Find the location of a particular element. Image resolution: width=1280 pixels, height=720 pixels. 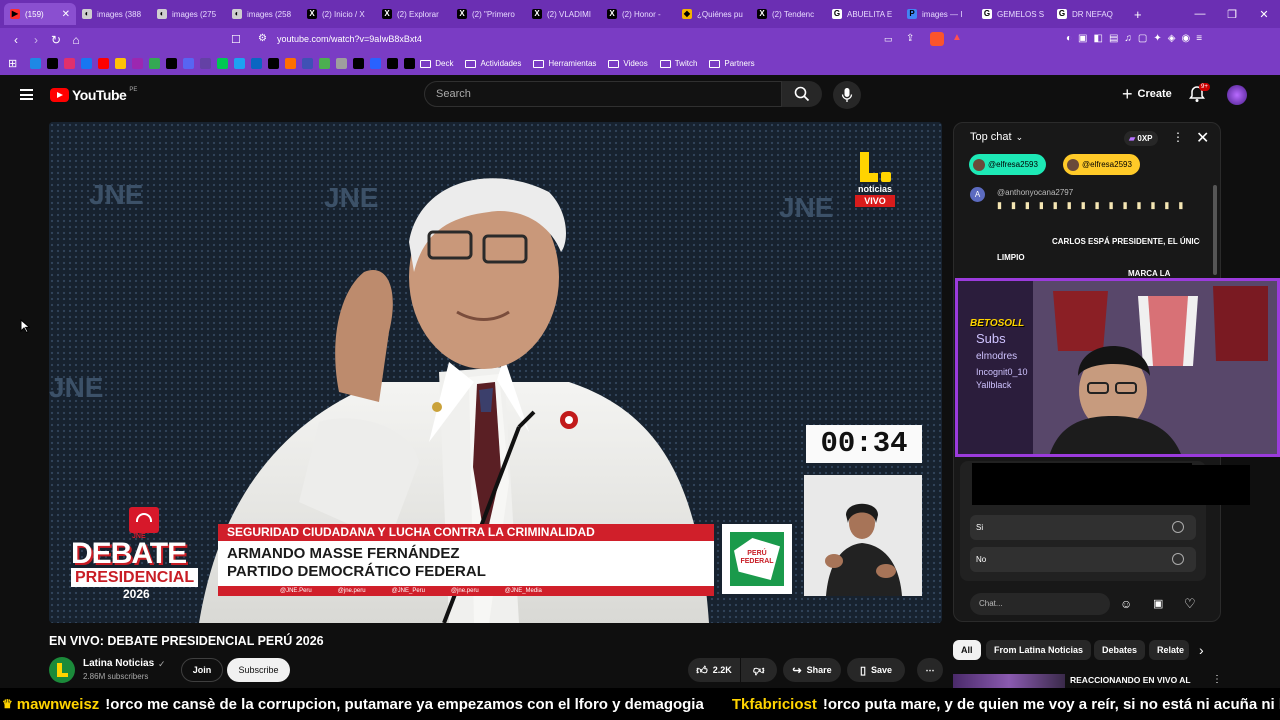

browser-tab: Pimages — I is located at coordinates (938, 14).